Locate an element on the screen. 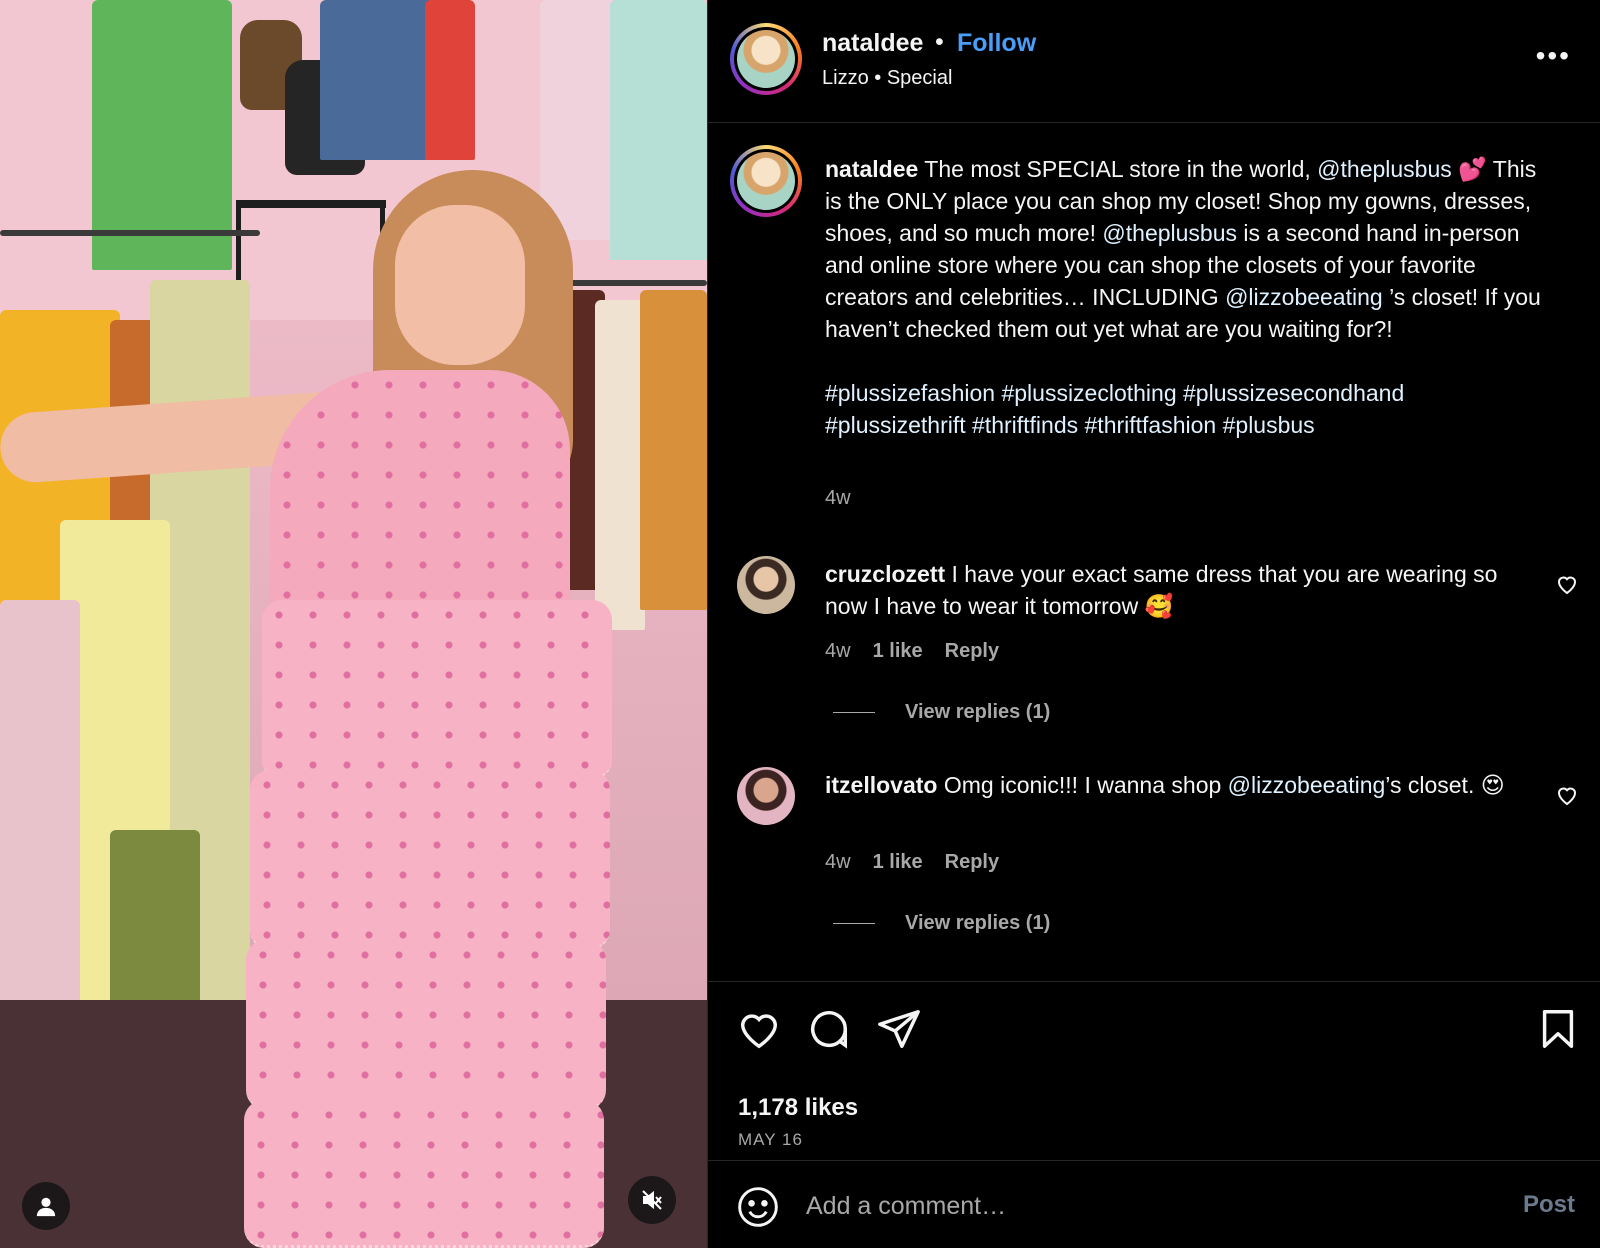  hashtag: #plusbus is located at coordinates (1269, 425).